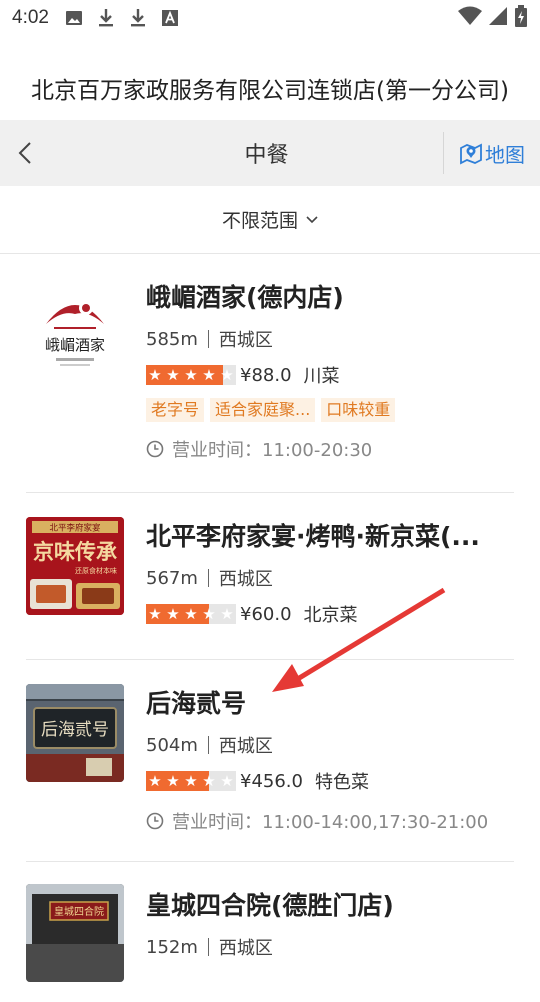 The image size is (540, 1002). Describe the element at coordinates (74, 528) in the screenshot. I see `thumb-title: 北平李府家宴` at that location.